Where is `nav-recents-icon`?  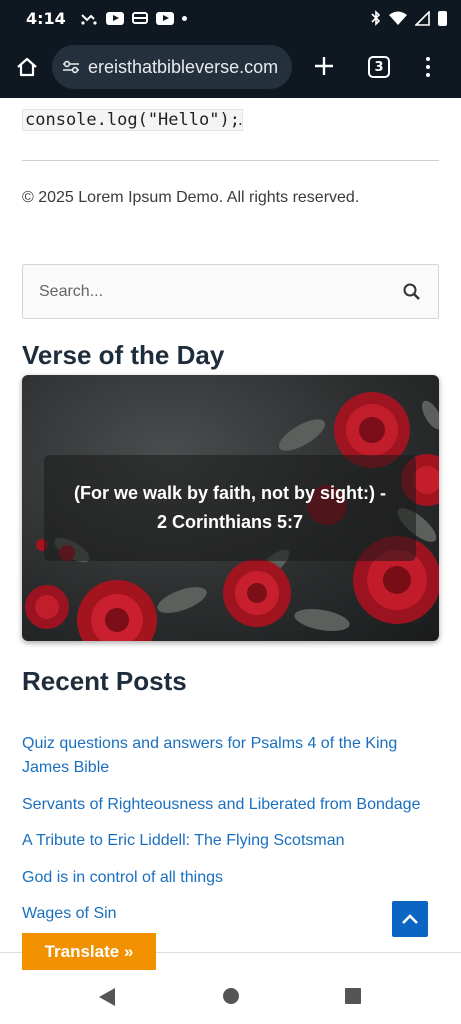 nav-recents-icon is located at coordinates (353, 996).